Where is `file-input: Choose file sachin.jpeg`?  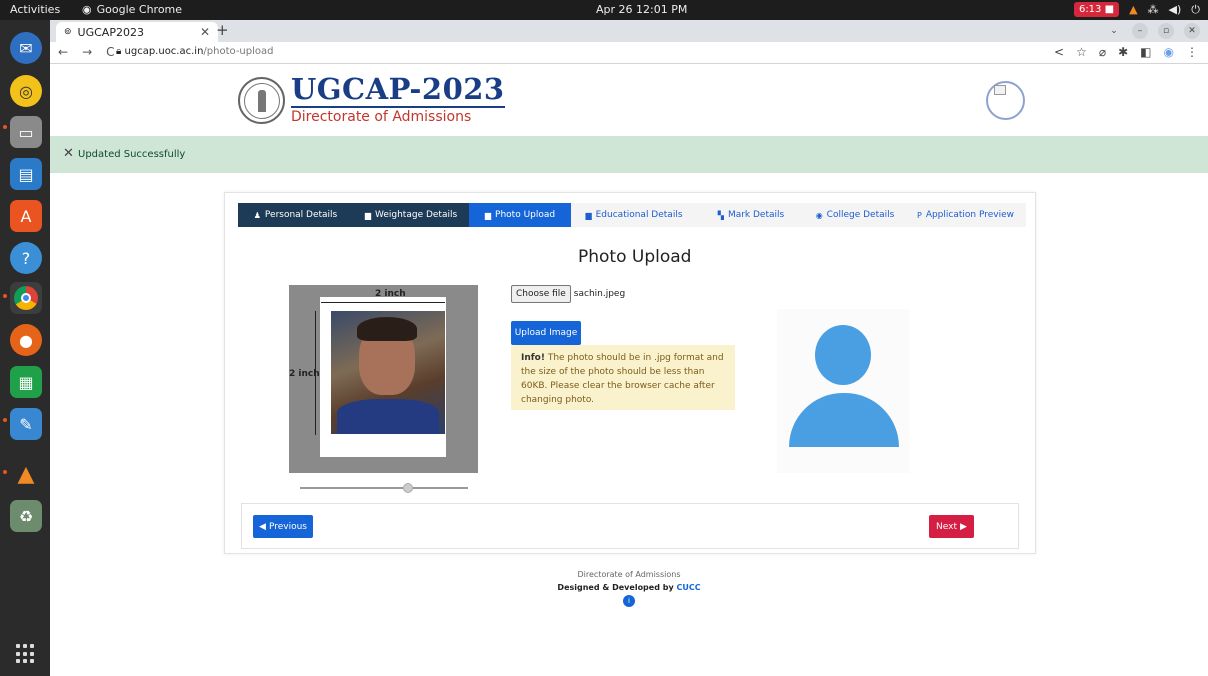 file-input: Choose file sachin.jpeg is located at coordinates (568, 294).